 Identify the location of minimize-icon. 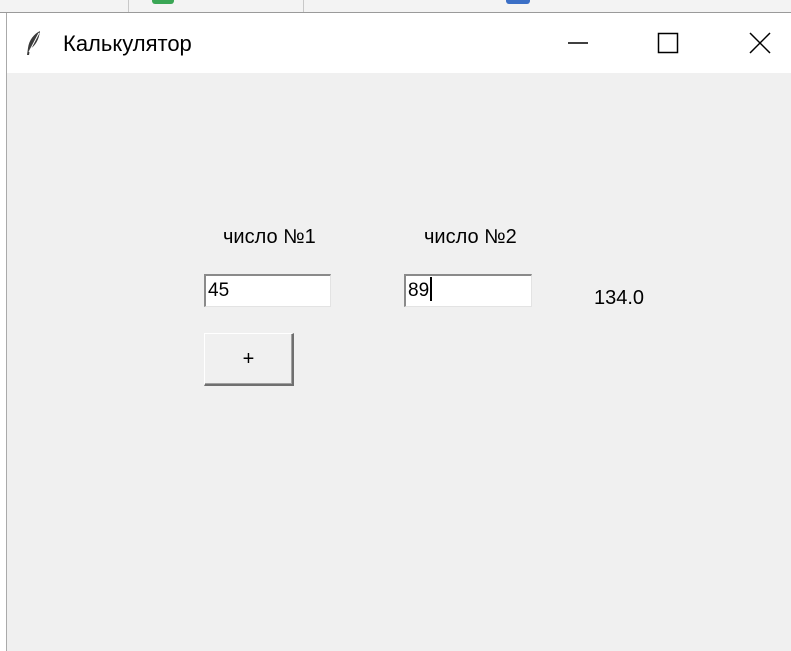
(578, 43).